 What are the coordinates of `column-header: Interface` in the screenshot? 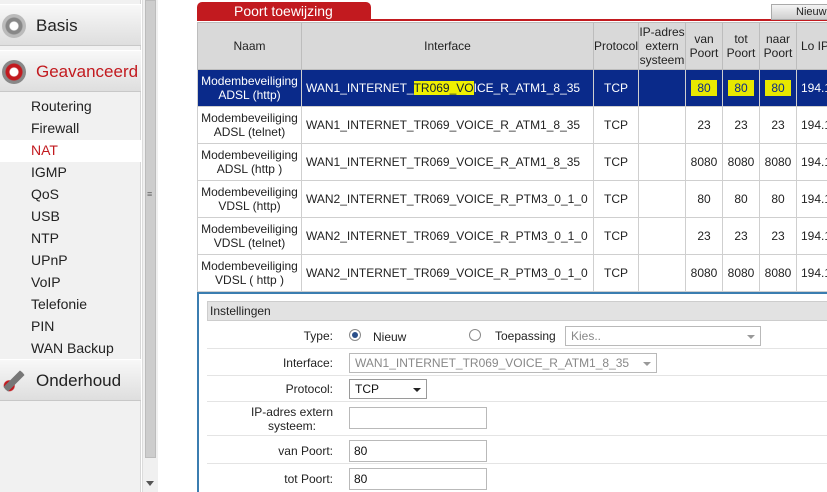 It's located at (447, 46).